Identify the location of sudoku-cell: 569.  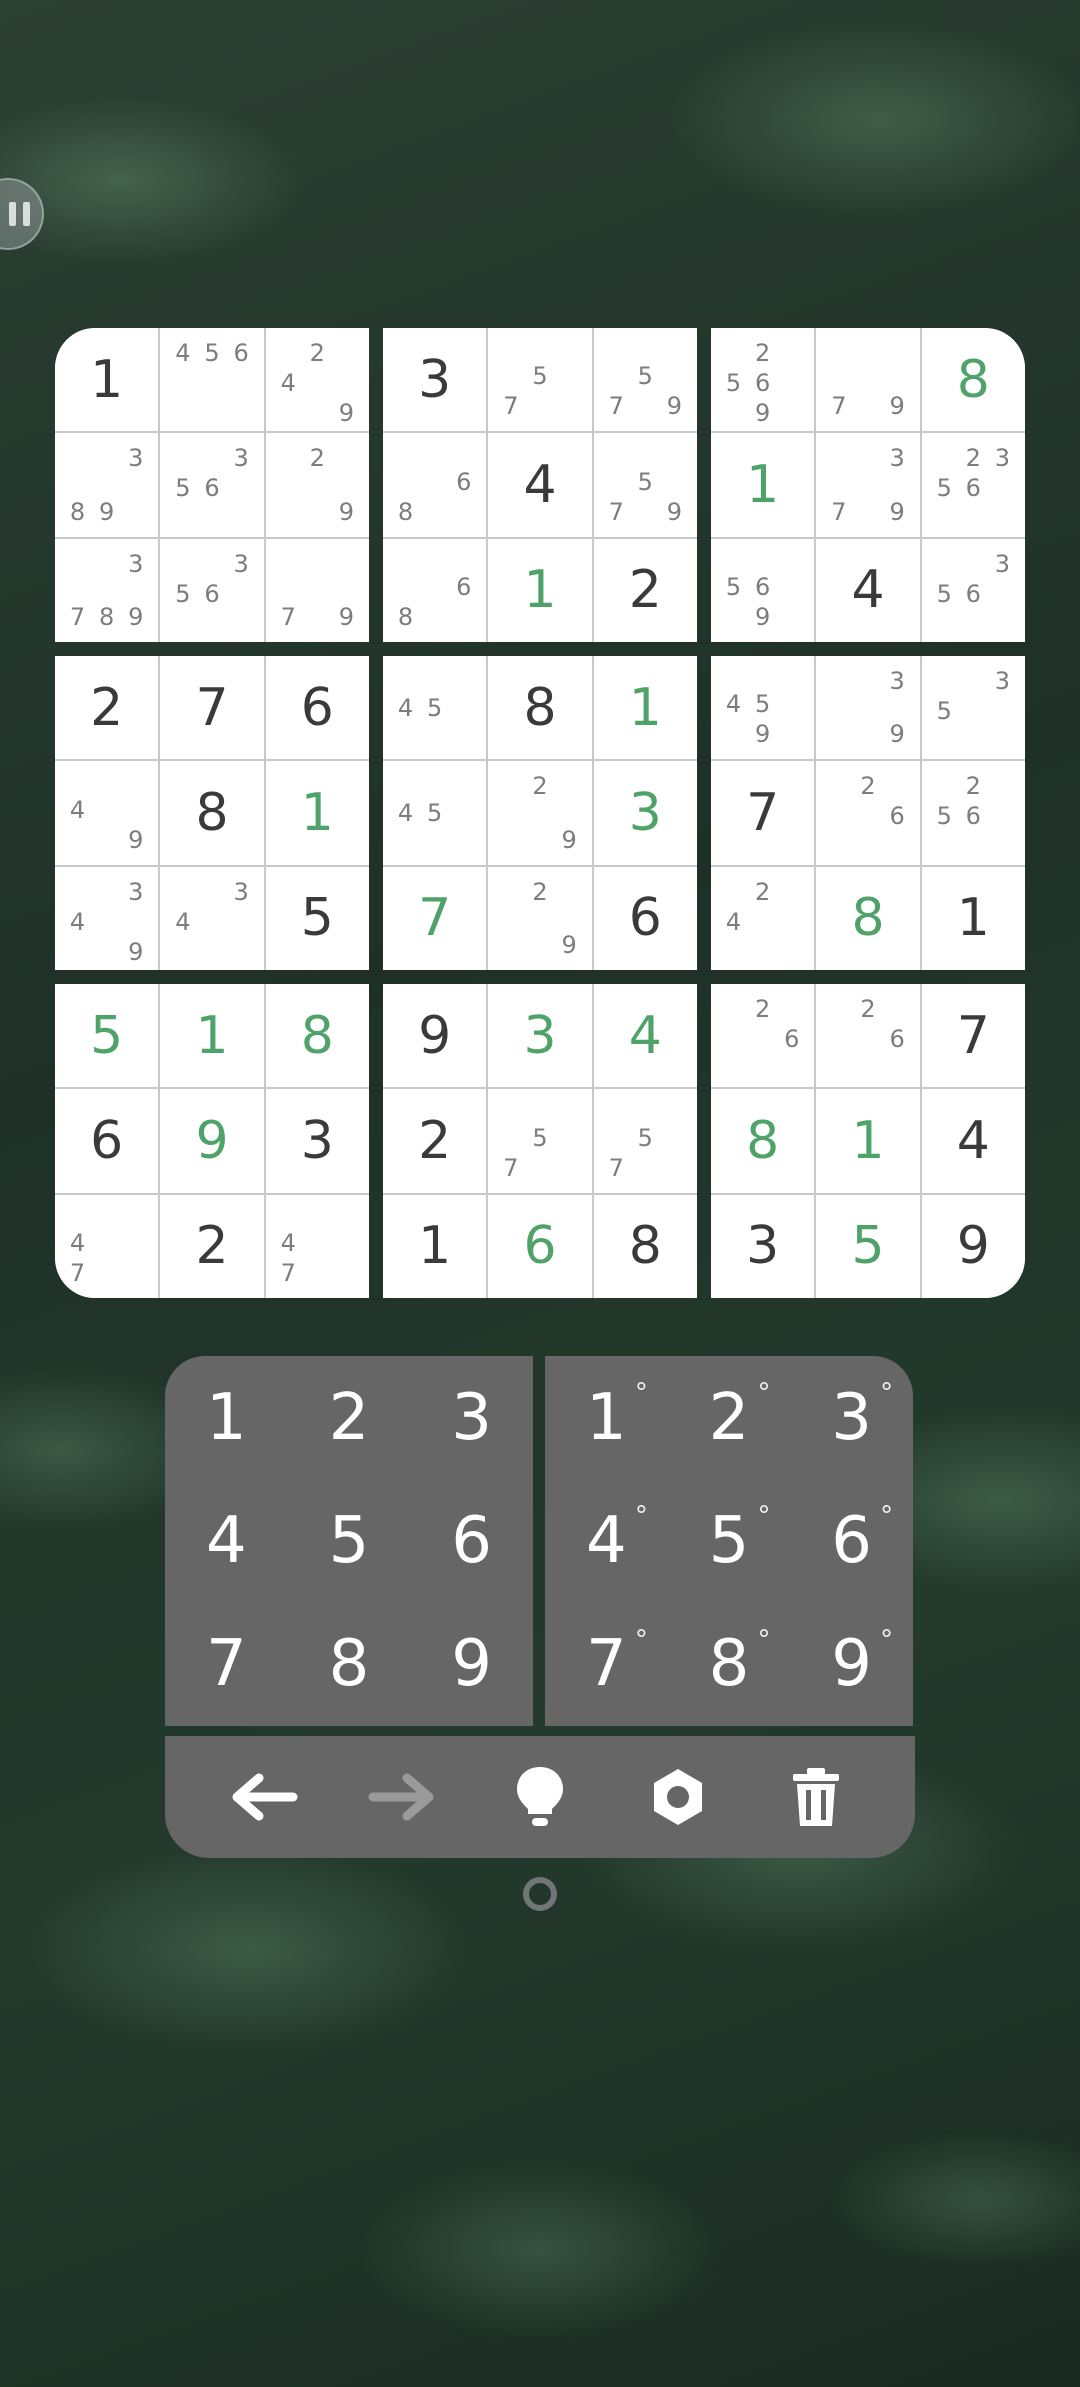
(763, 590).